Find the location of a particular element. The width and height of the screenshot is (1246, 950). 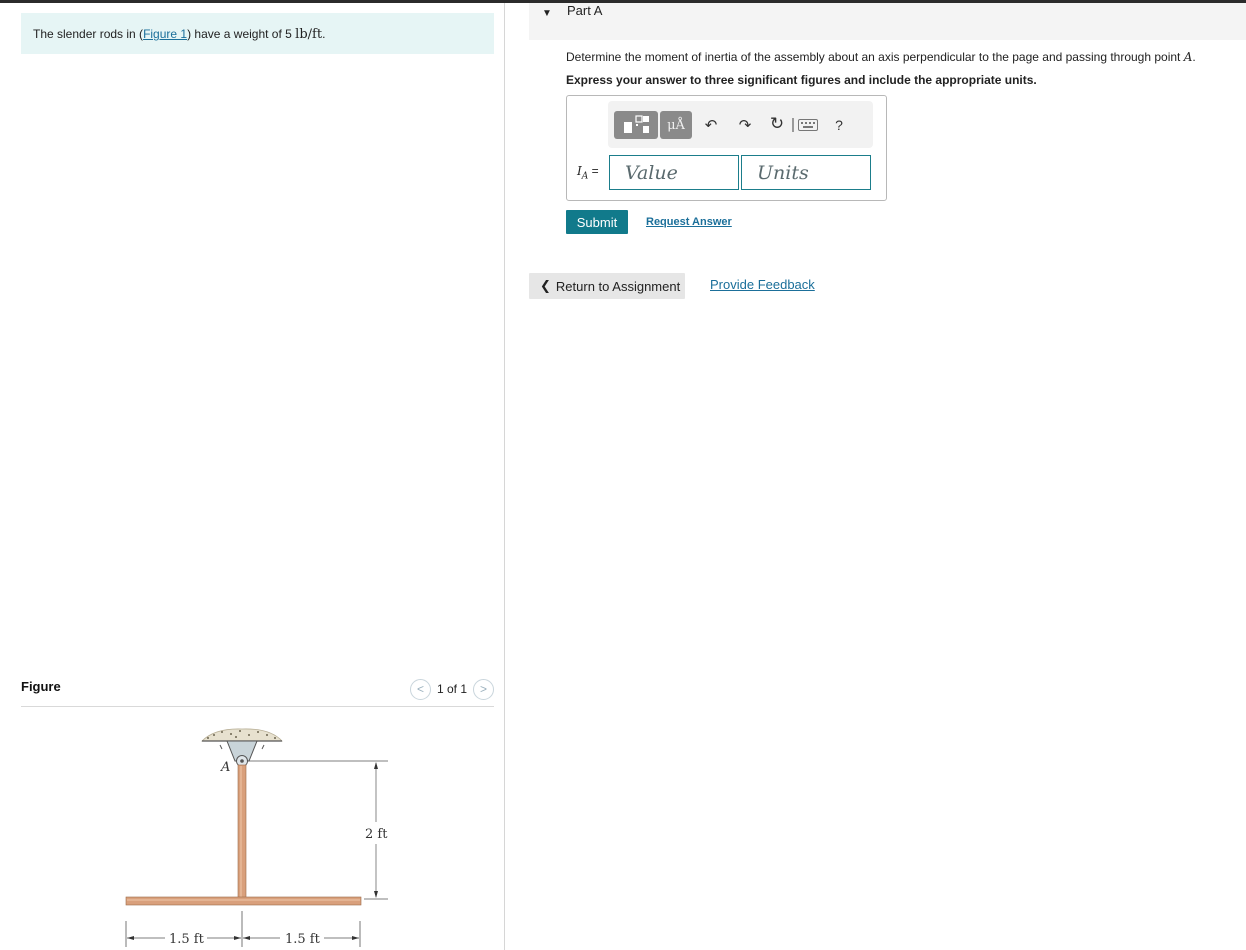

variable-label: IA = is located at coordinates (588, 172).